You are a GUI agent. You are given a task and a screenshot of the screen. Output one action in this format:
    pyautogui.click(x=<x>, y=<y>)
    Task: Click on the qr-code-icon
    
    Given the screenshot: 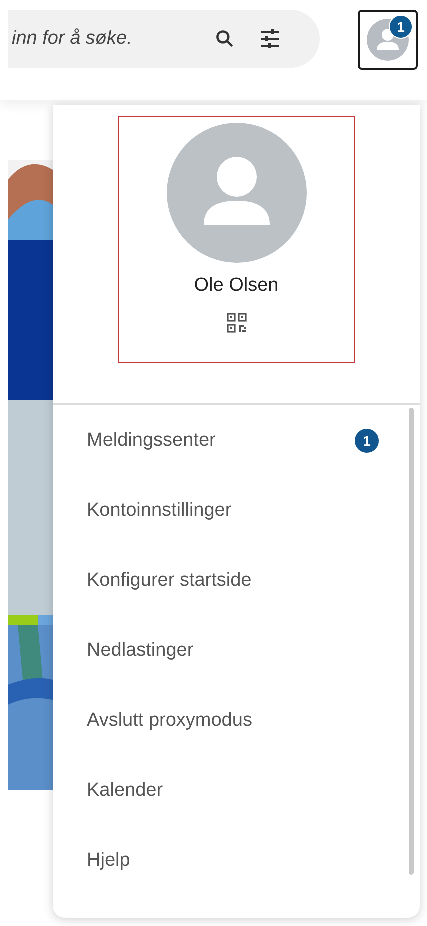 What is the action you would take?
    pyautogui.click(x=236, y=323)
    